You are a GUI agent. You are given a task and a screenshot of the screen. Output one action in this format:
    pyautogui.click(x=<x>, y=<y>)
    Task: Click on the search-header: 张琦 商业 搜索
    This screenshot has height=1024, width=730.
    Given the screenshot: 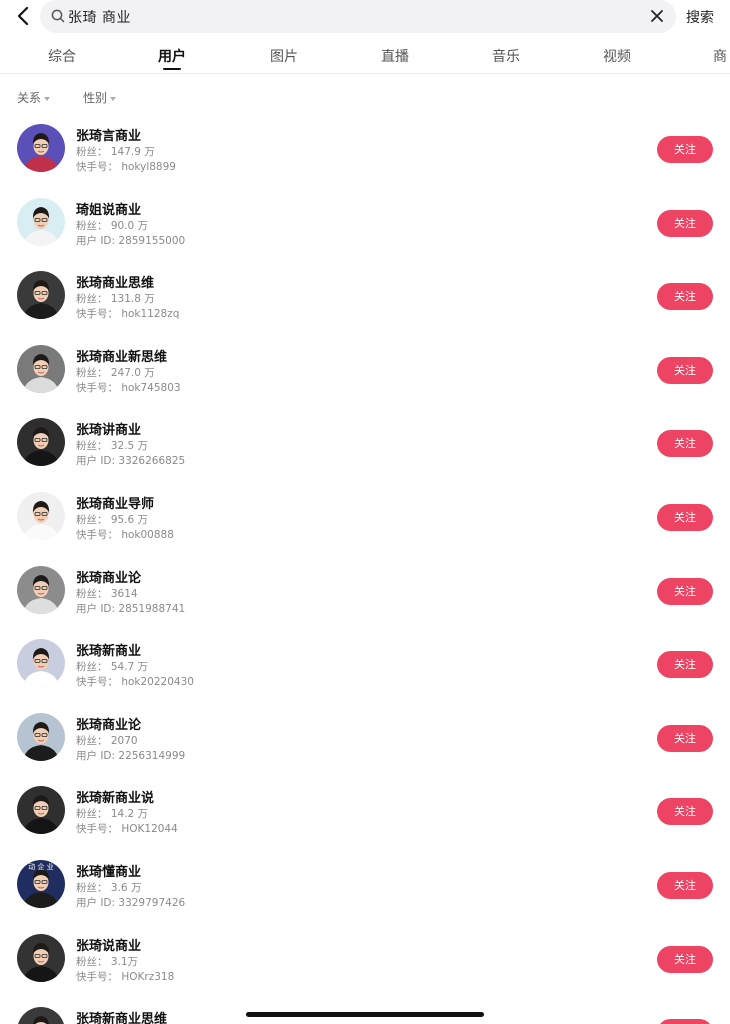 What is the action you would take?
    pyautogui.click(x=365, y=17)
    